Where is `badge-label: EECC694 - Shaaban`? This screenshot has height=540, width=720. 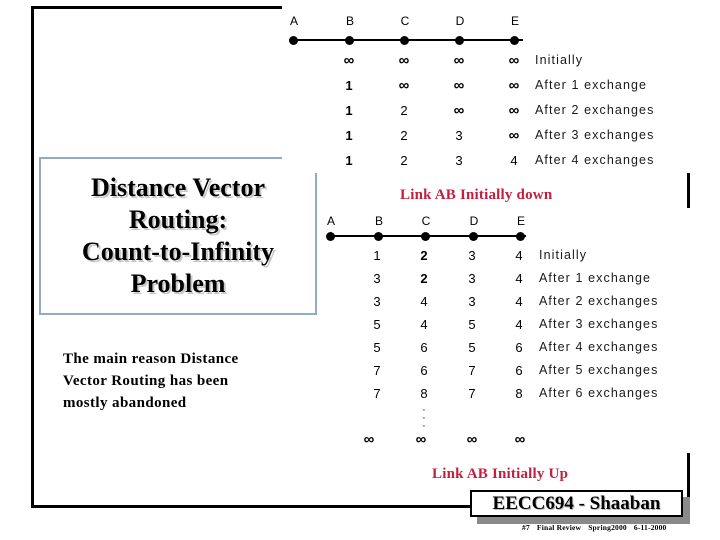
badge-label: EECC694 - Shaaban is located at coordinates (576, 503).